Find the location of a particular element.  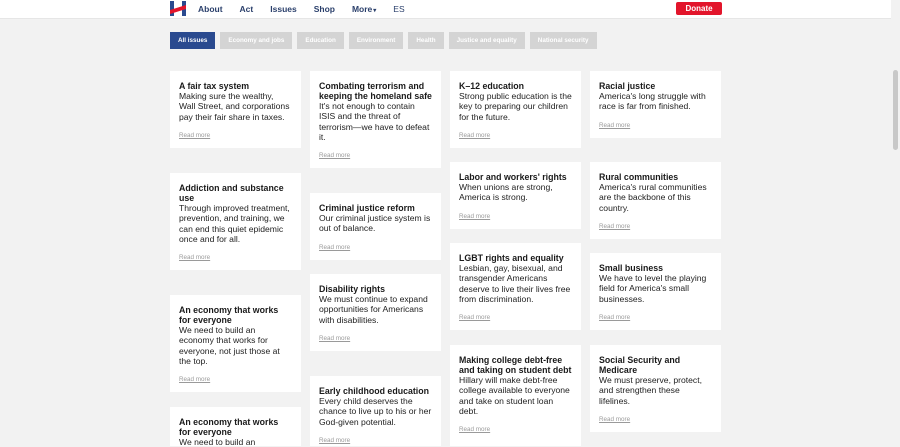

issue-card-title: Early childhood education is located at coordinates (374, 391).